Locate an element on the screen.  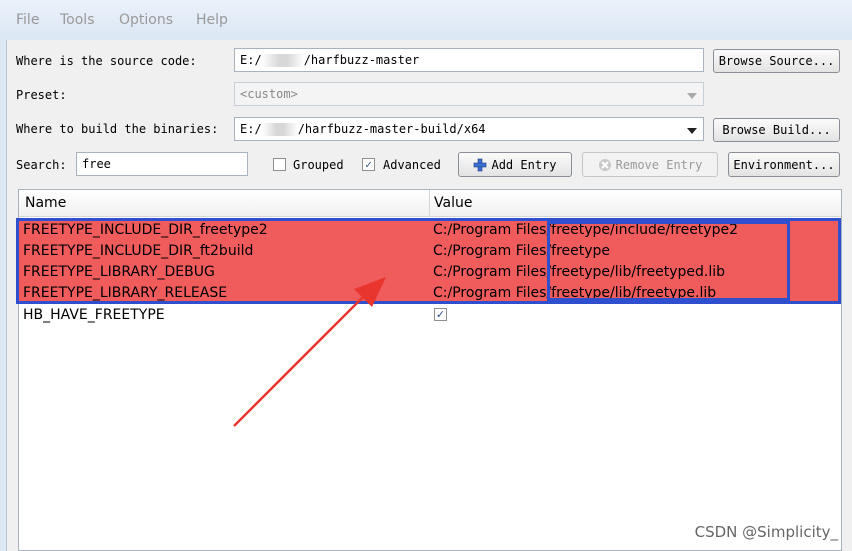
source-path-input: E:/ /harfbuzz-master is located at coordinates (469, 60).